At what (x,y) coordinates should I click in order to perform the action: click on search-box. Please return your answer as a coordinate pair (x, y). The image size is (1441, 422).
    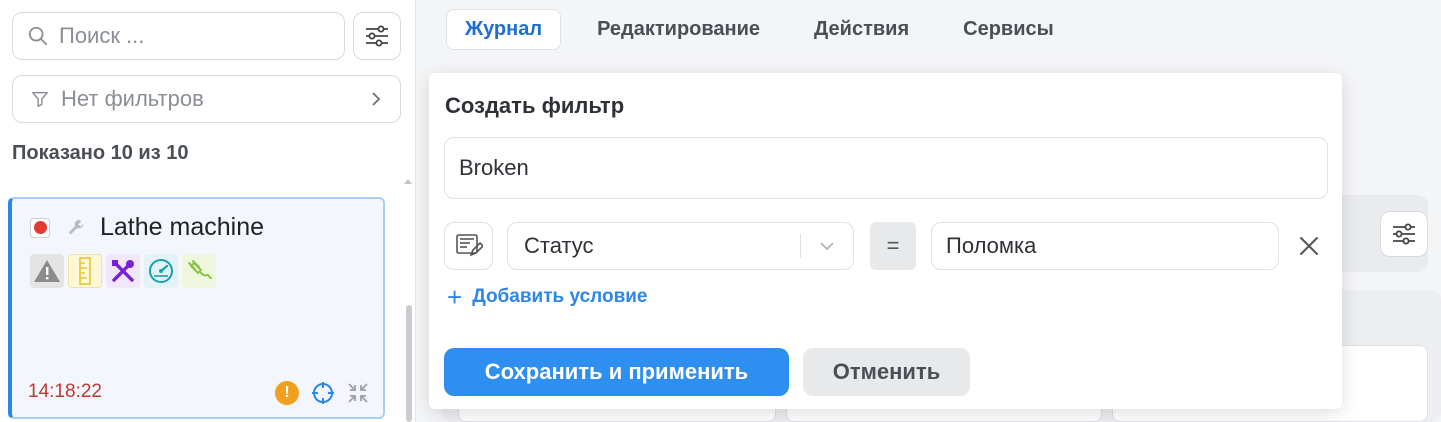
    Looking at the image, I should click on (178, 36).